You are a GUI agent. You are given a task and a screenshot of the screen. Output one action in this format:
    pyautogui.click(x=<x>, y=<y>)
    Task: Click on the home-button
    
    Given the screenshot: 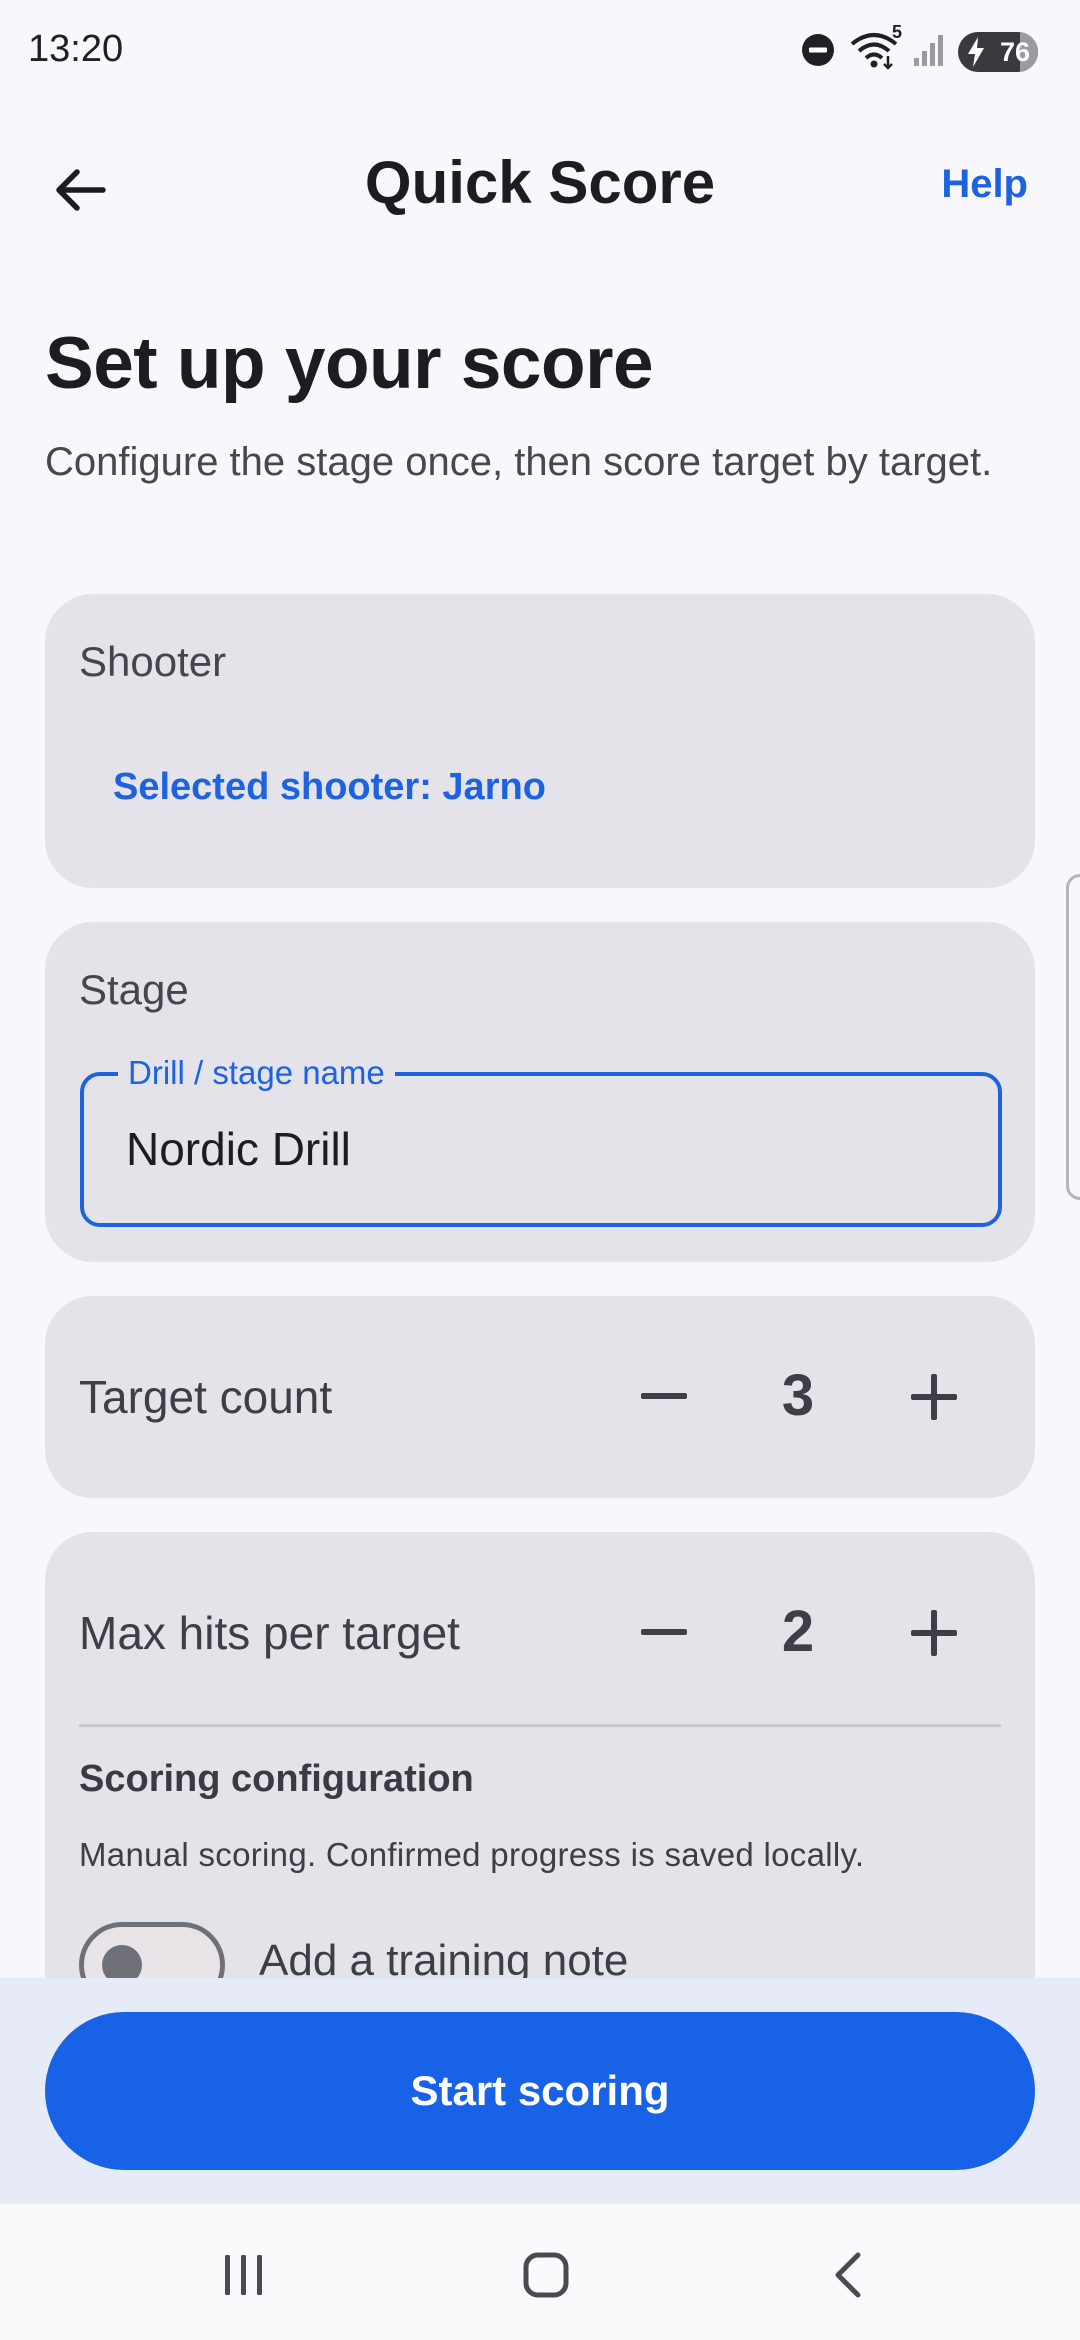 What is the action you would take?
    pyautogui.click(x=546, y=2275)
    